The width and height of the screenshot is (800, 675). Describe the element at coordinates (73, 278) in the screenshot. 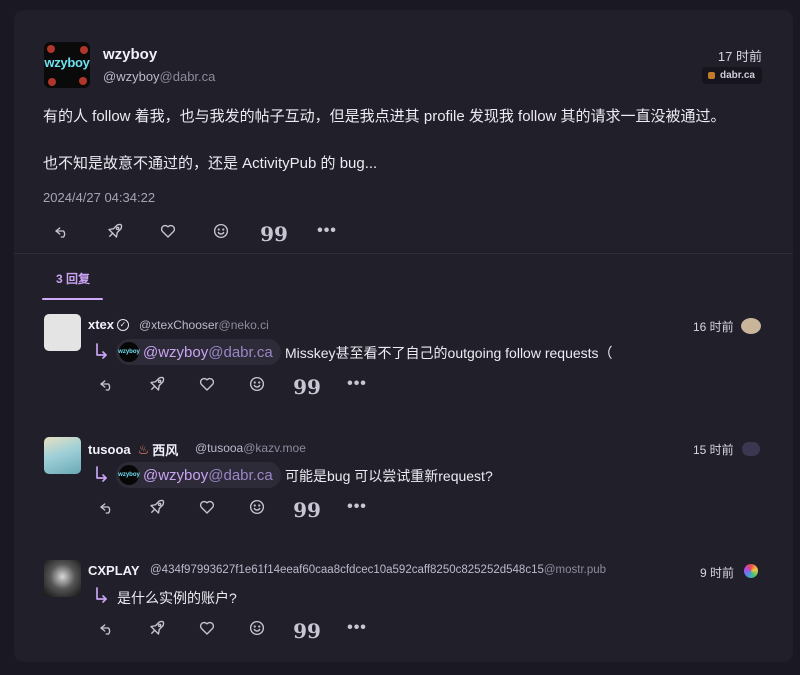

I see `tab-replies: 3 回复` at that location.